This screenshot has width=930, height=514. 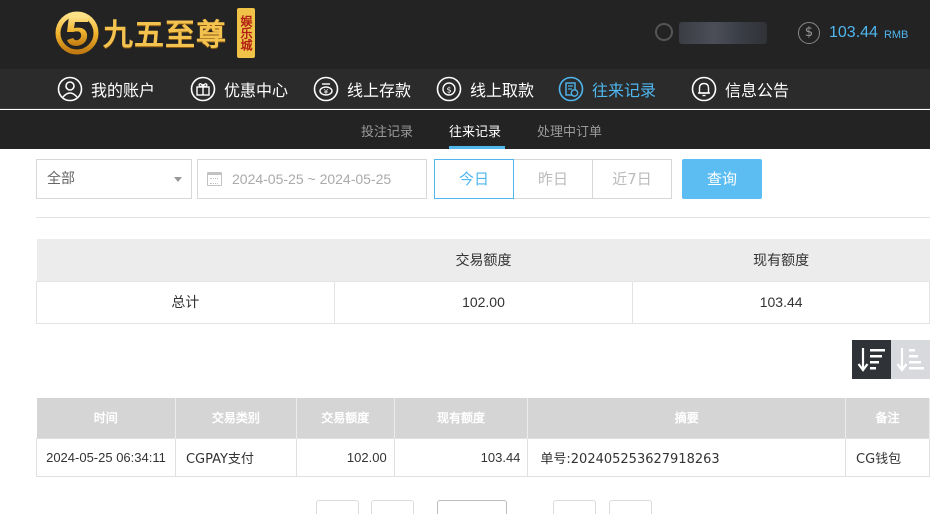 I want to click on page-number-input, so click(x=472, y=507).